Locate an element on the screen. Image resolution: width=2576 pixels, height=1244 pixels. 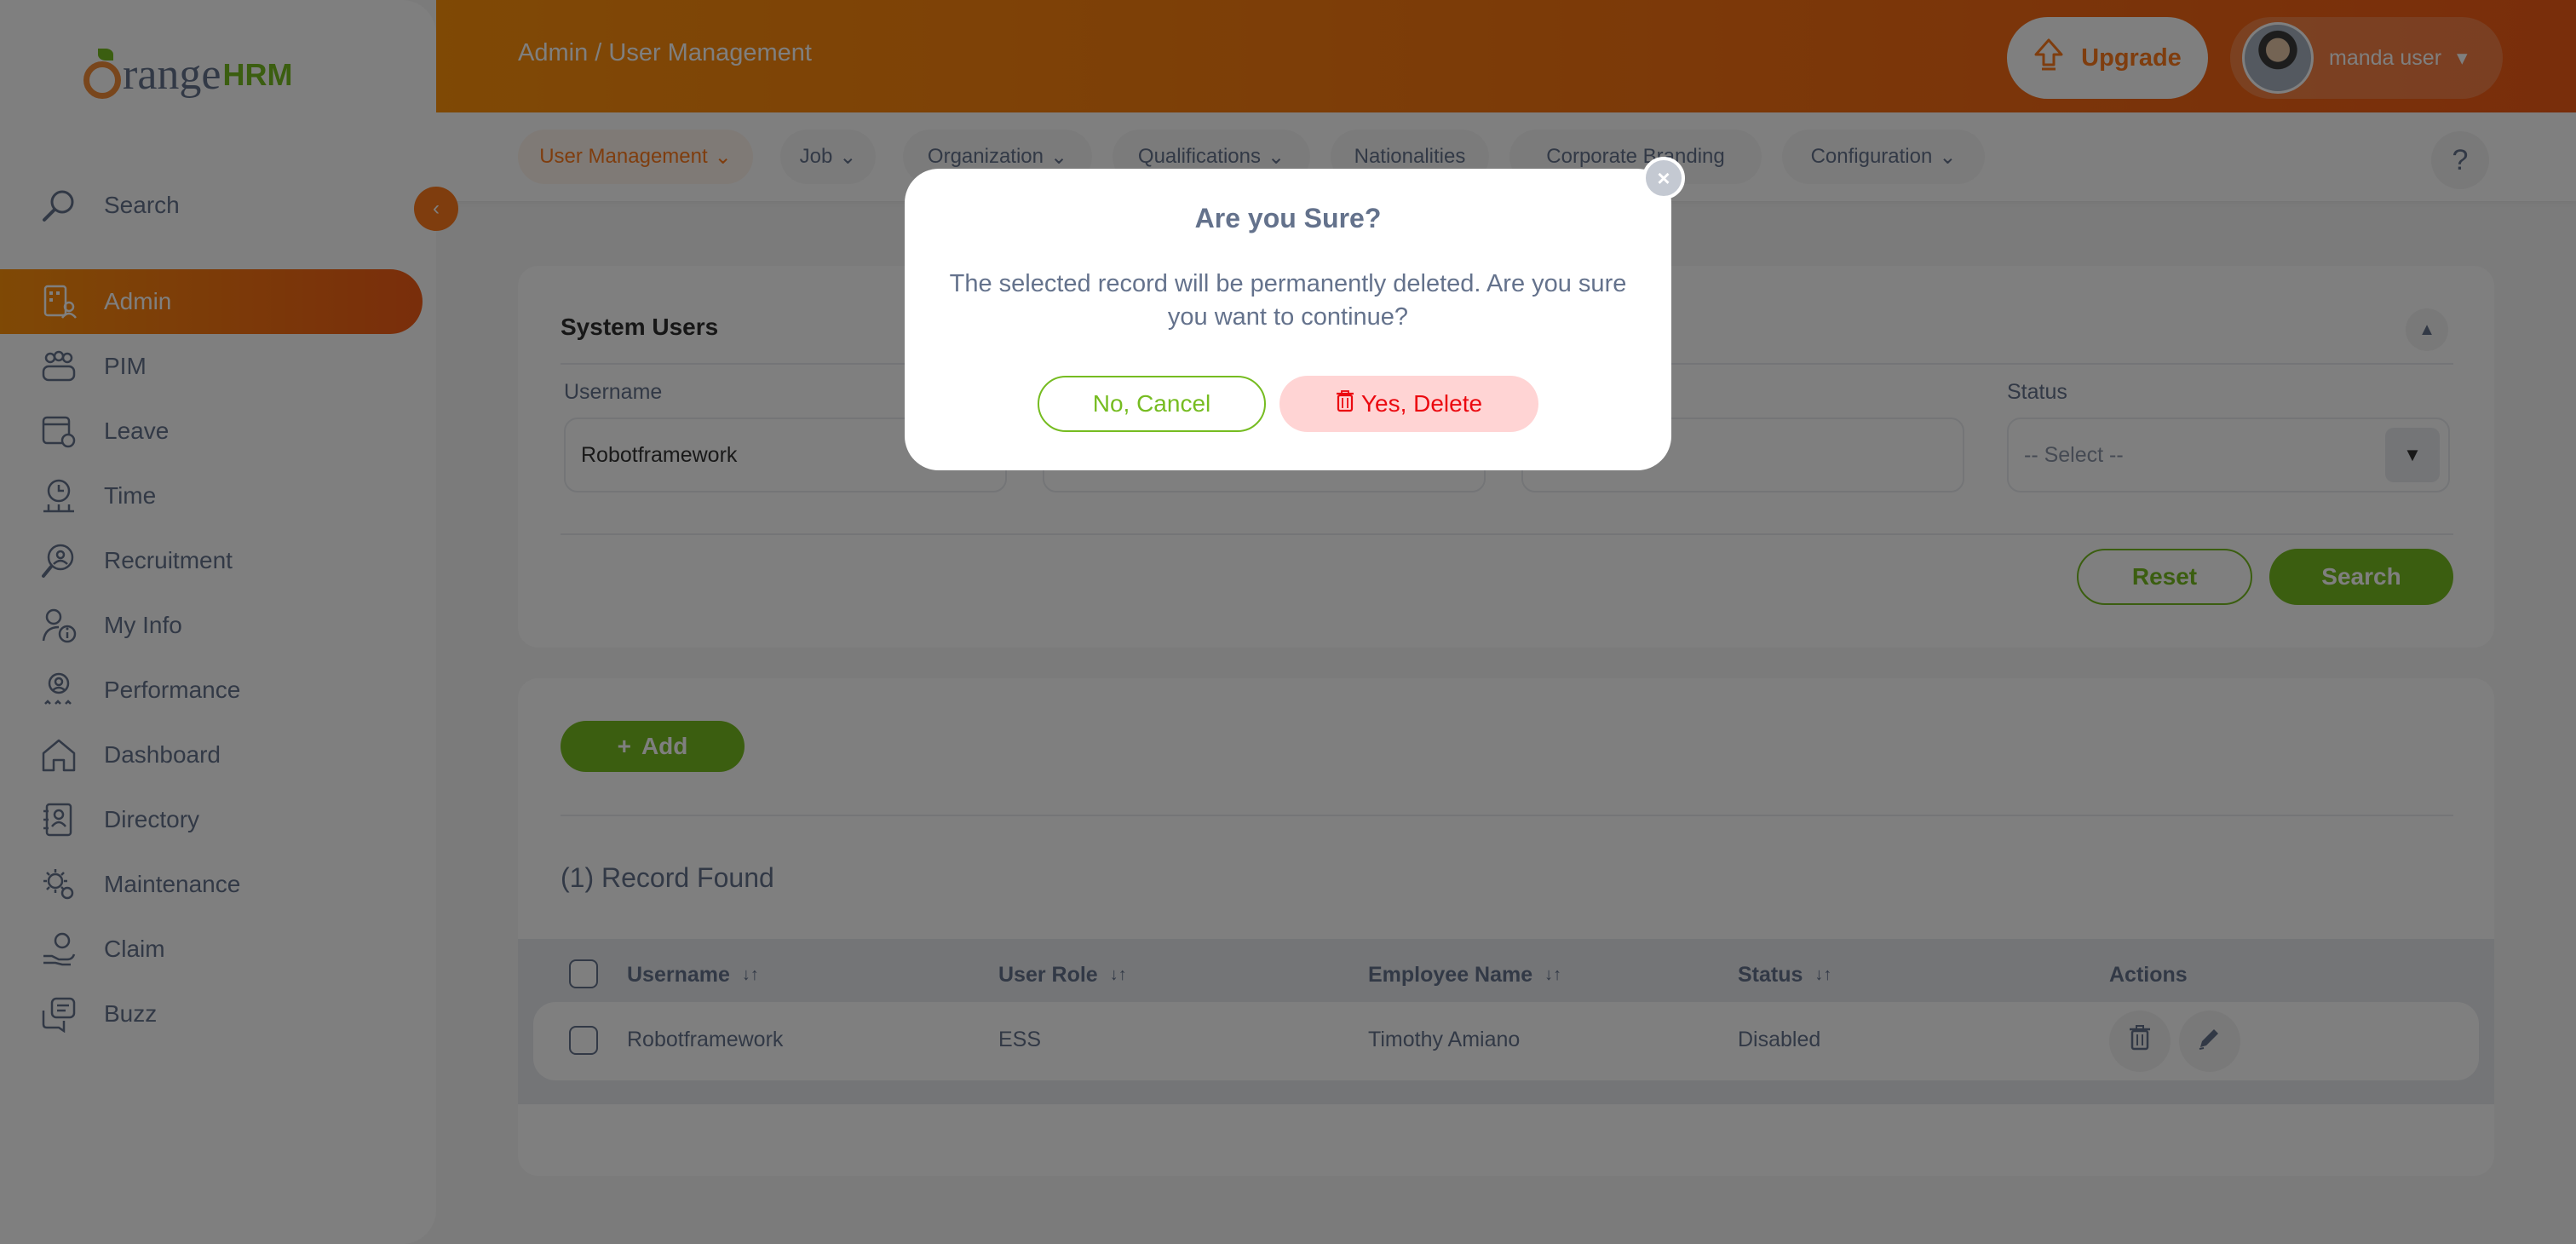
close-dialog-button: × is located at coordinates (1664, 178).